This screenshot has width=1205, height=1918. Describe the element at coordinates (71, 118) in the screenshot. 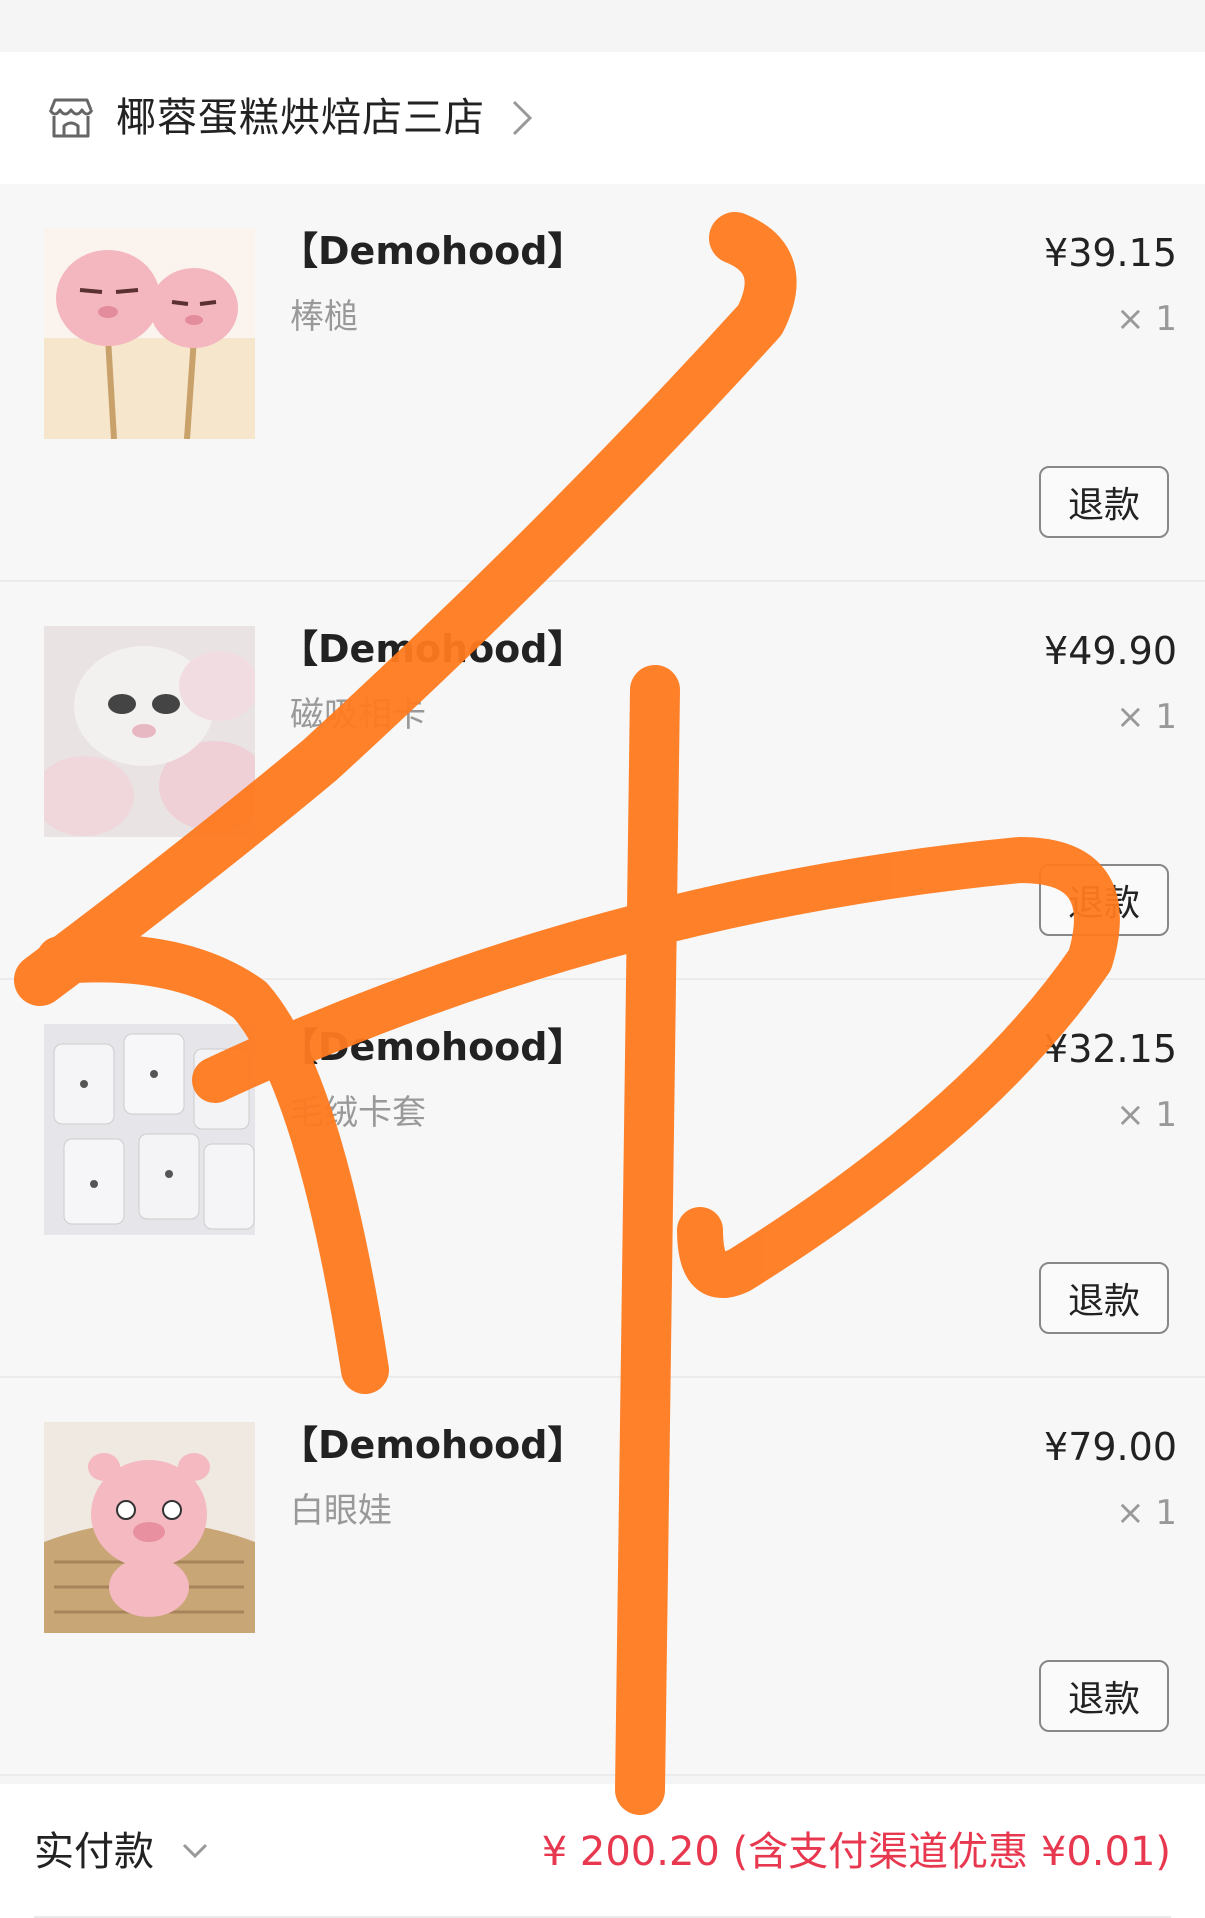

I see `store-icon` at that location.